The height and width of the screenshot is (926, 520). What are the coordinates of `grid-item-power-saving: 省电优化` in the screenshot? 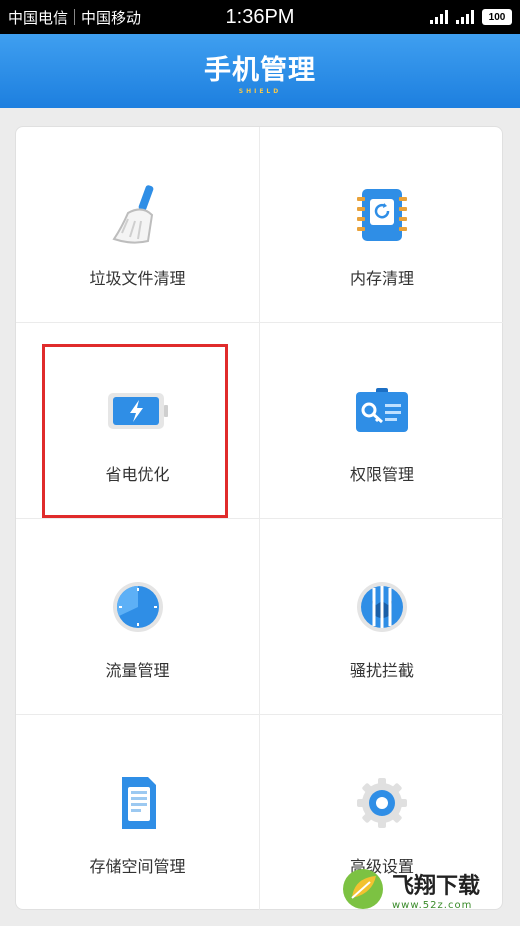 It's located at (138, 421).